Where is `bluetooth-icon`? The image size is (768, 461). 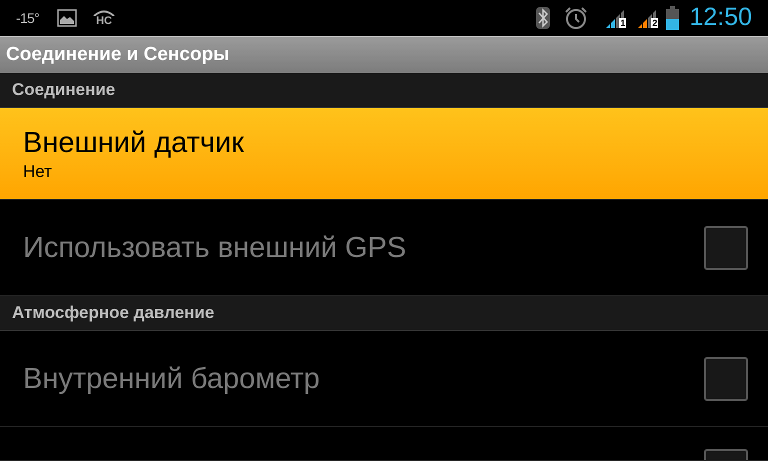 bluetooth-icon is located at coordinates (543, 18).